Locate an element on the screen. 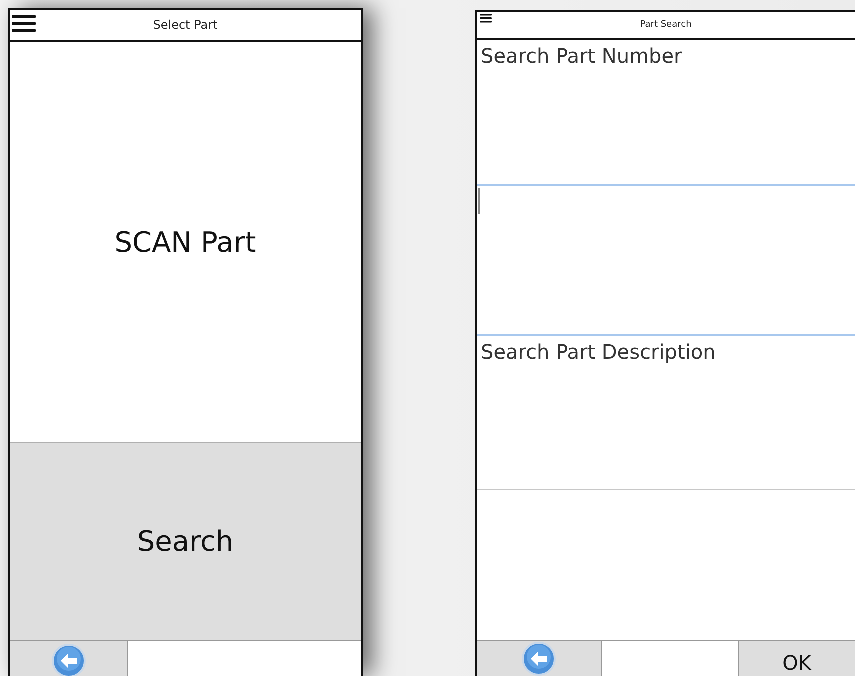 This screenshot has width=855, height=676. field-label: Search Part Description is located at coordinates (598, 352).